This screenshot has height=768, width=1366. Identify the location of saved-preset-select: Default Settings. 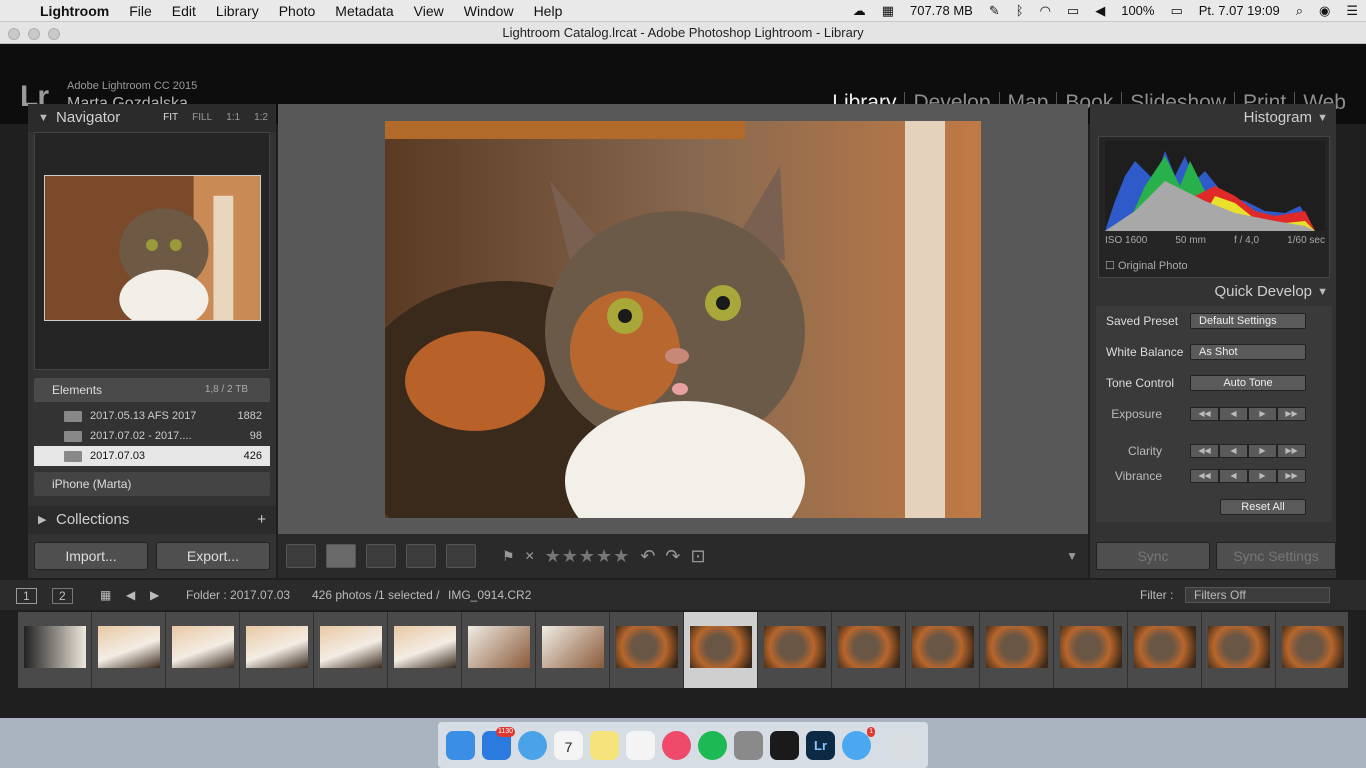
(1248, 321).